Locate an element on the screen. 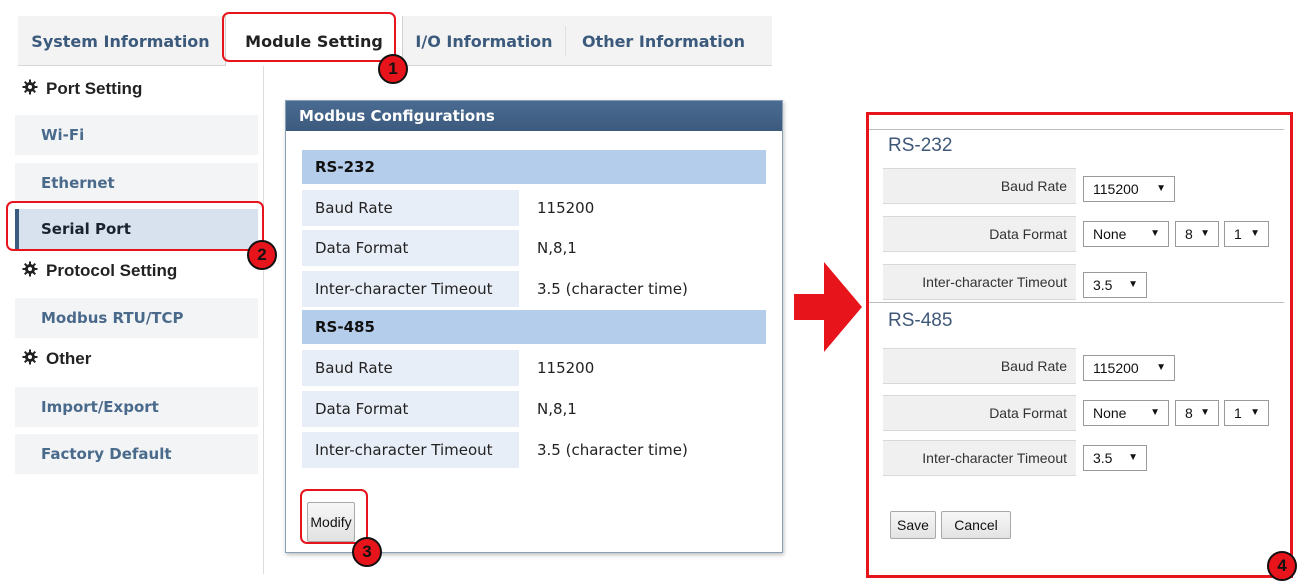 This screenshot has width=1308, height=587. sidebar-item-modbus-rtu-tcp: Modbus RTU/TCP is located at coordinates (136, 318).